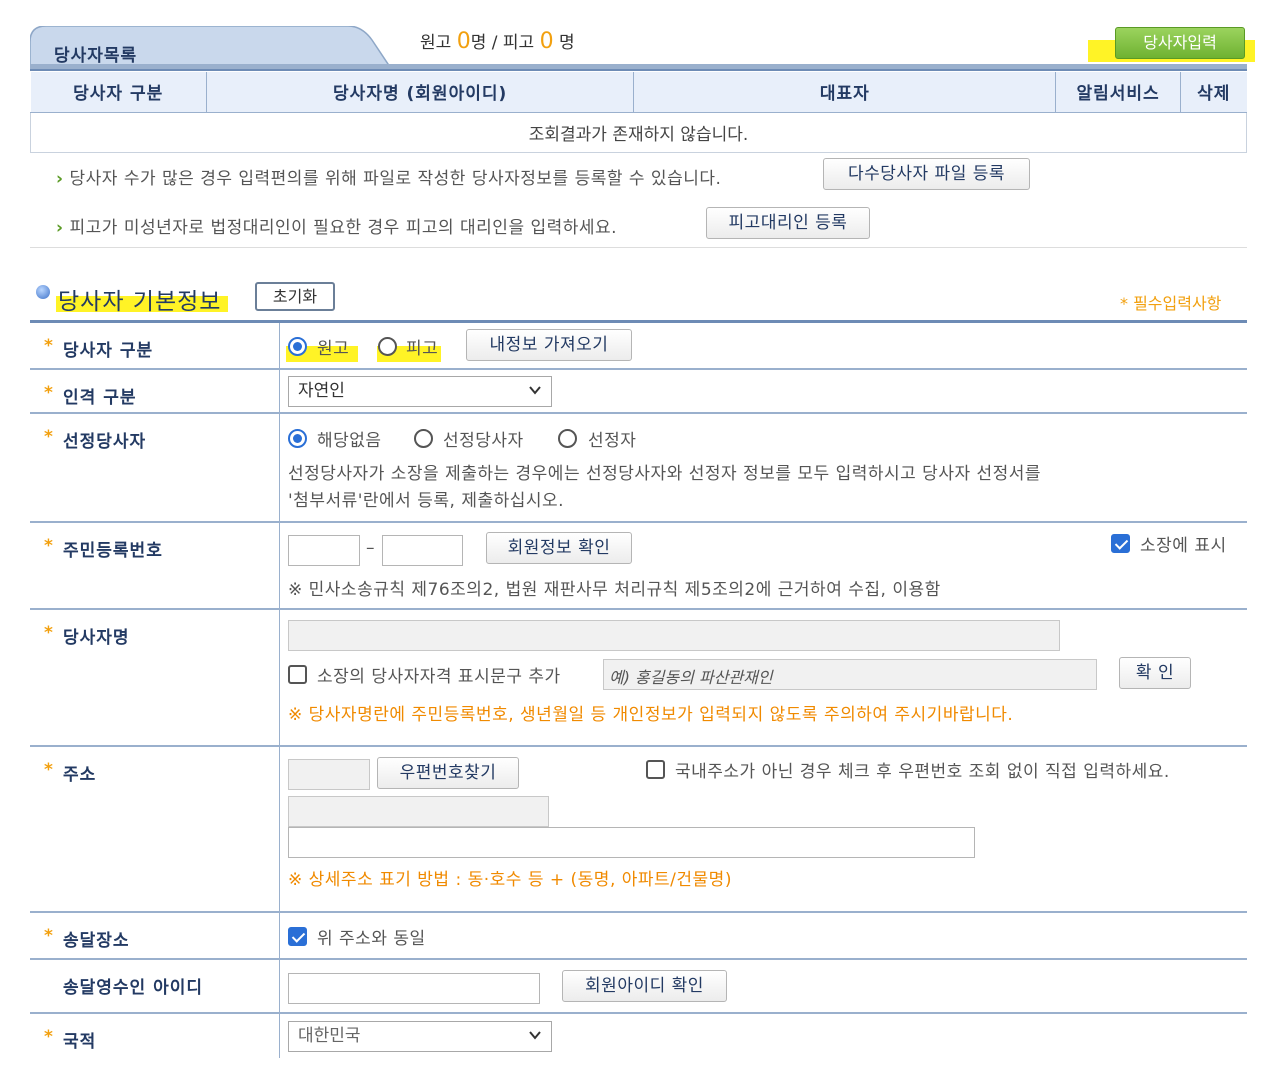 Image resolution: width=1280 pixels, height=1081 pixels. I want to click on zipcode-input, so click(329, 774).